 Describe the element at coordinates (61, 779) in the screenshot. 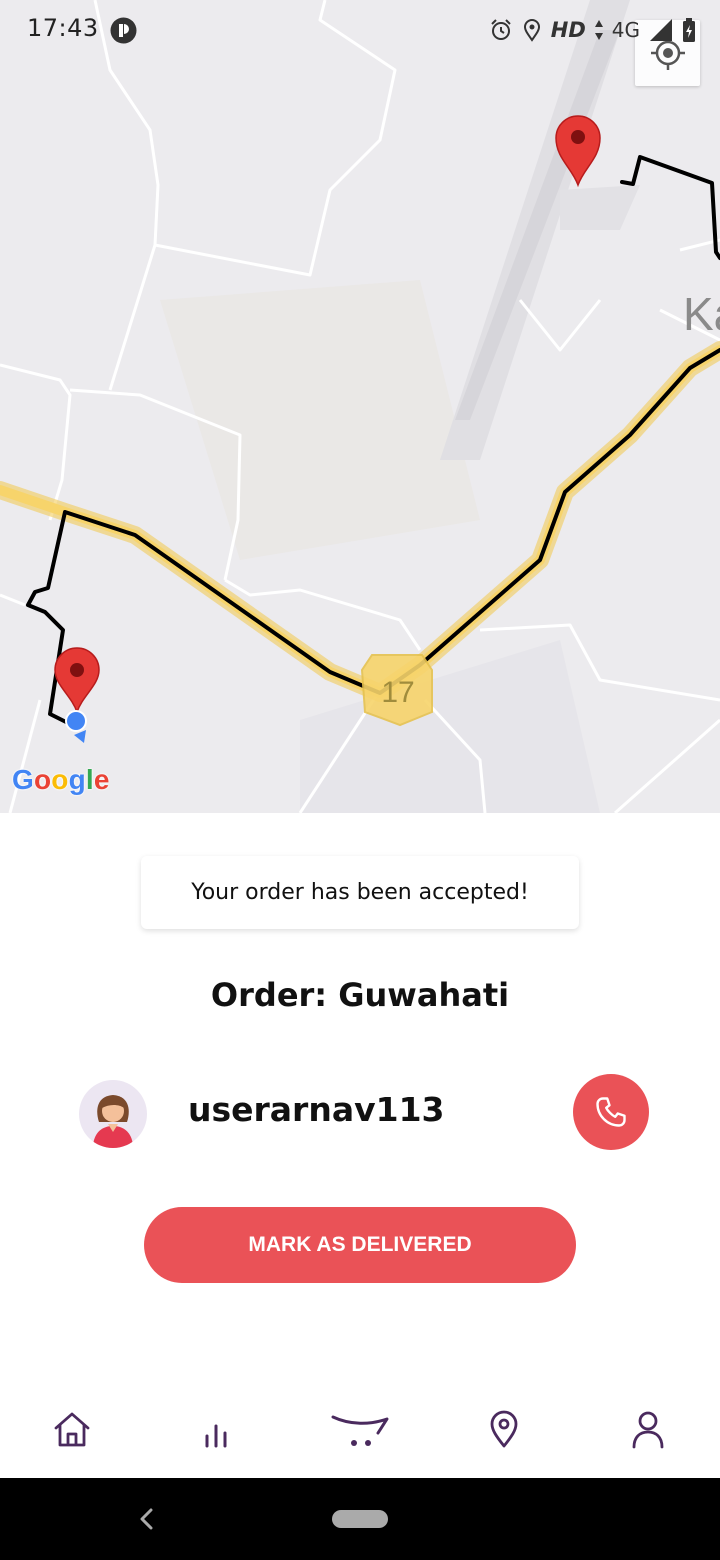

I see `google-attribution: Google` at that location.